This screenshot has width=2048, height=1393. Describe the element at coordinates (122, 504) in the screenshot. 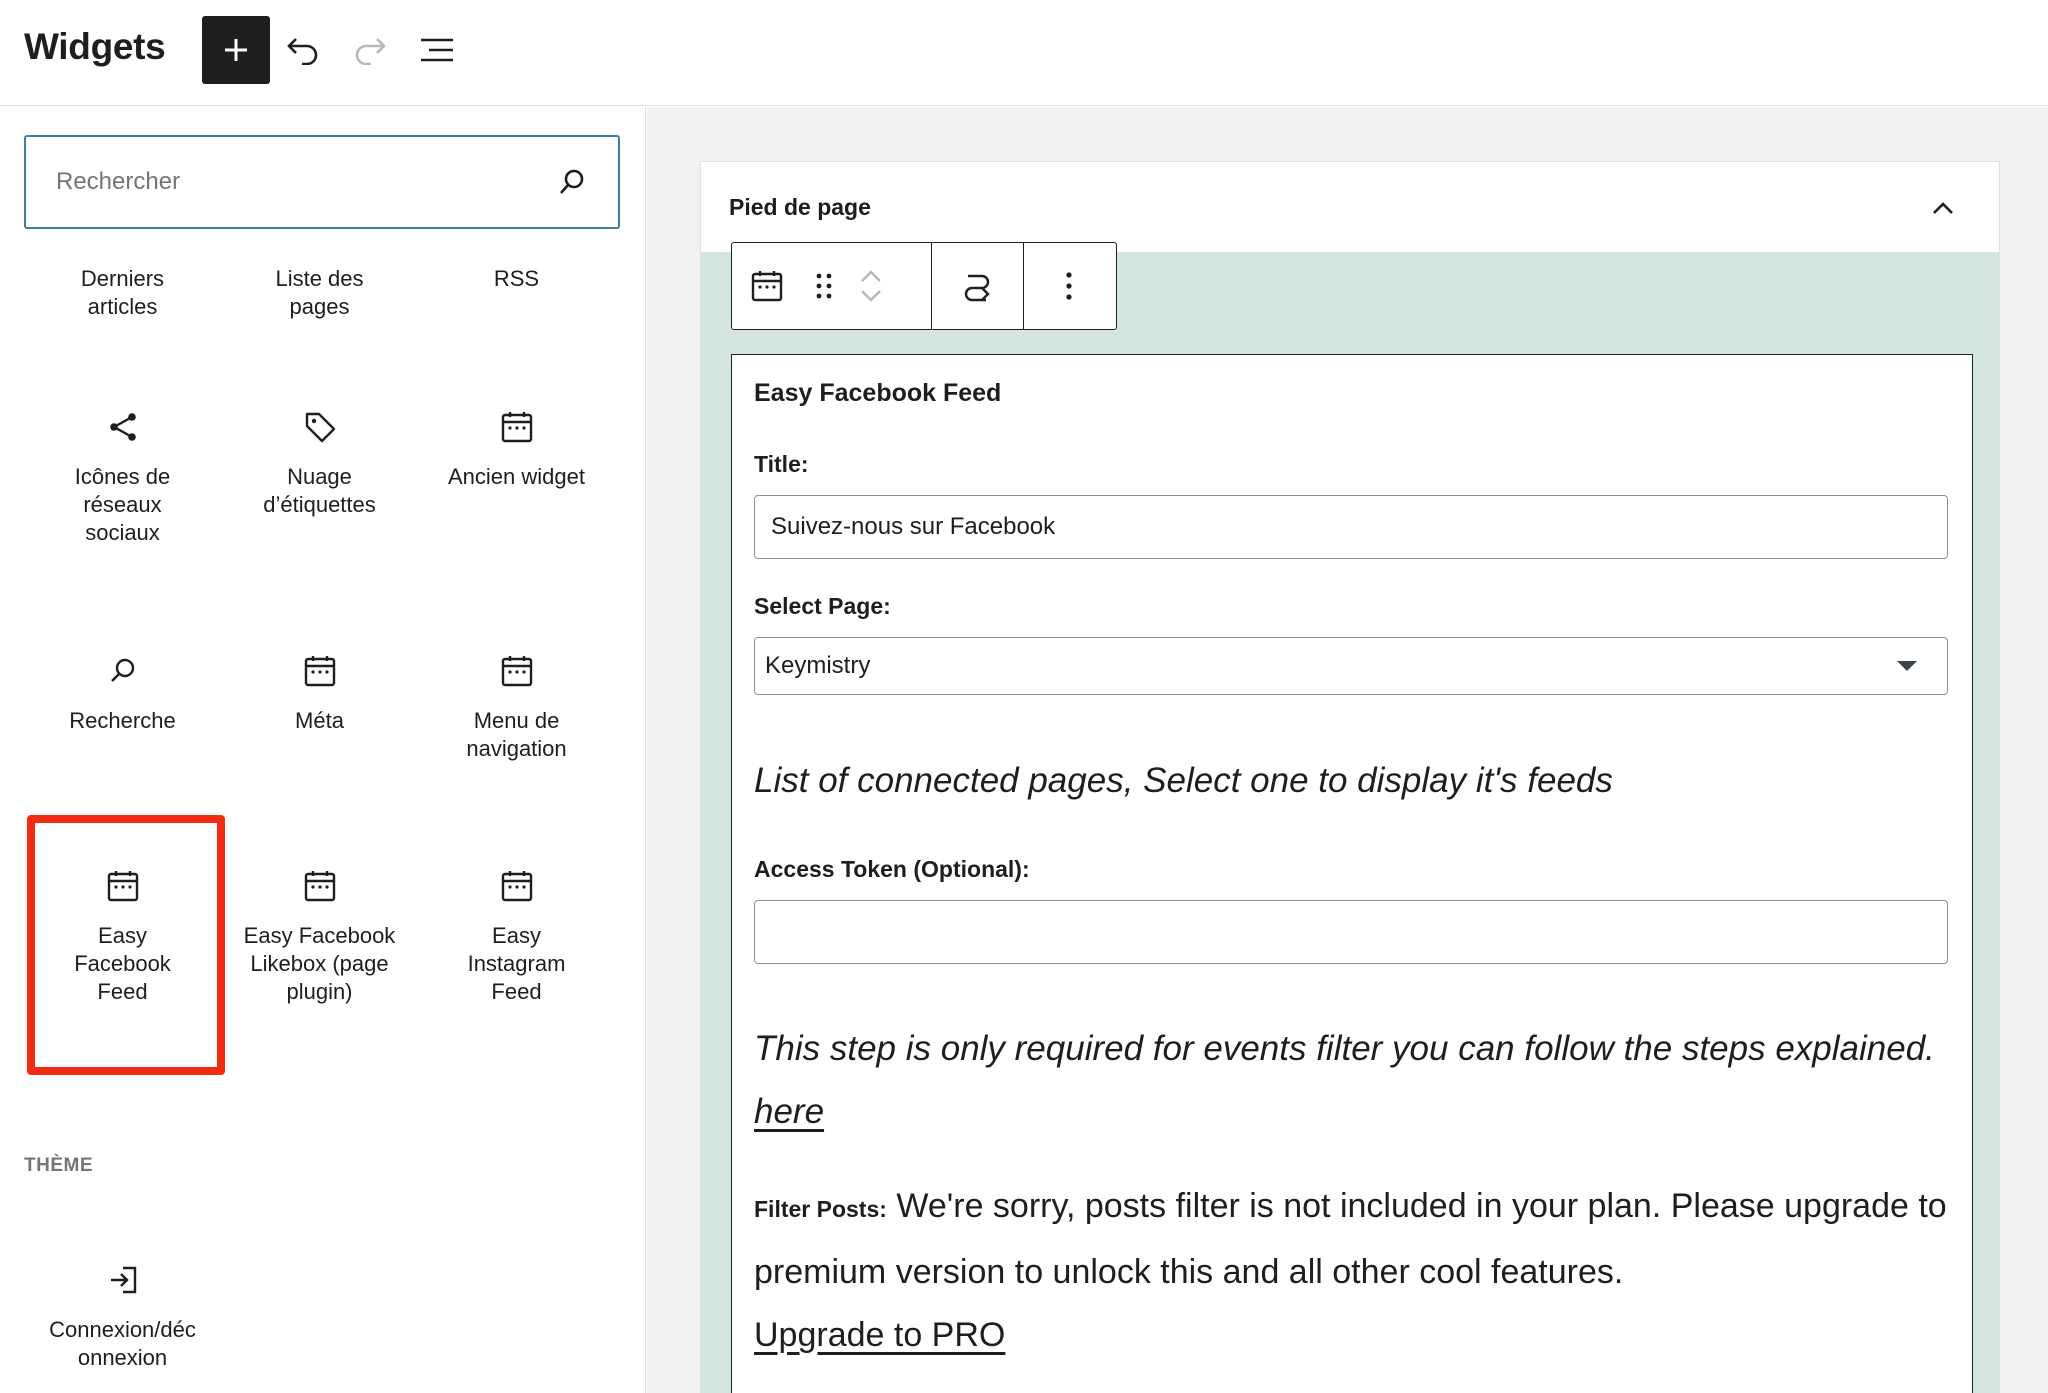

I see `block-label: Icônes de réseaux sociaux` at that location.